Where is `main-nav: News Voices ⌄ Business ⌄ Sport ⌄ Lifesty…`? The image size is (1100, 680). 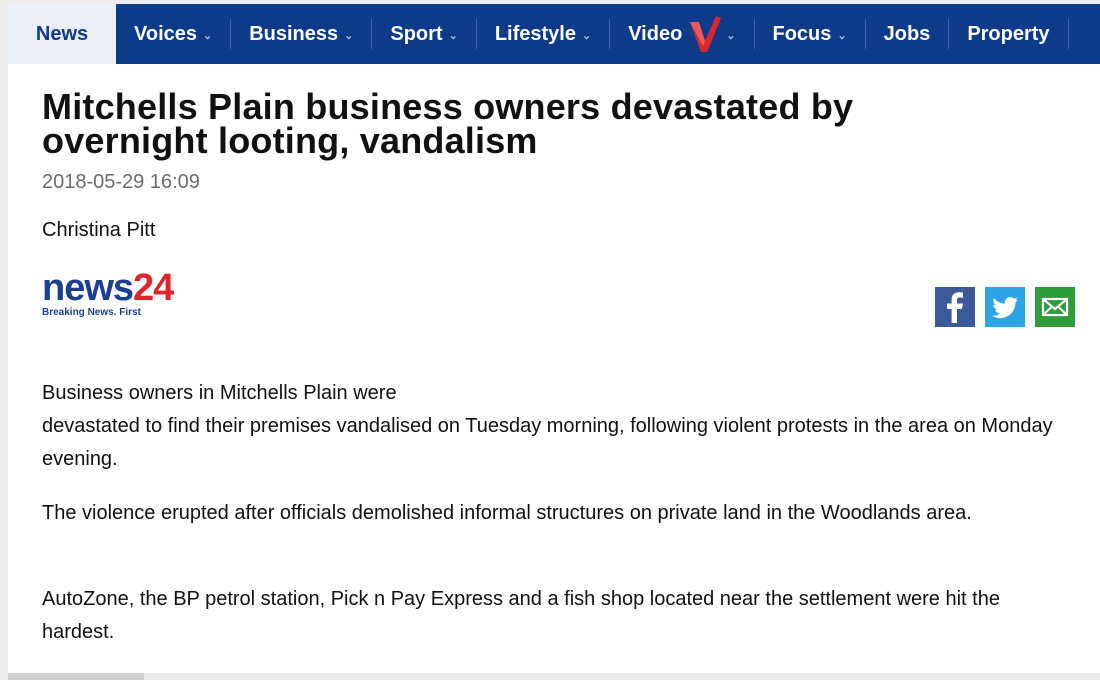 main-nav: News Voices ⌄ Business ⌄ Sport ⌄ Lifesty… is located at coordinates (554, 34).